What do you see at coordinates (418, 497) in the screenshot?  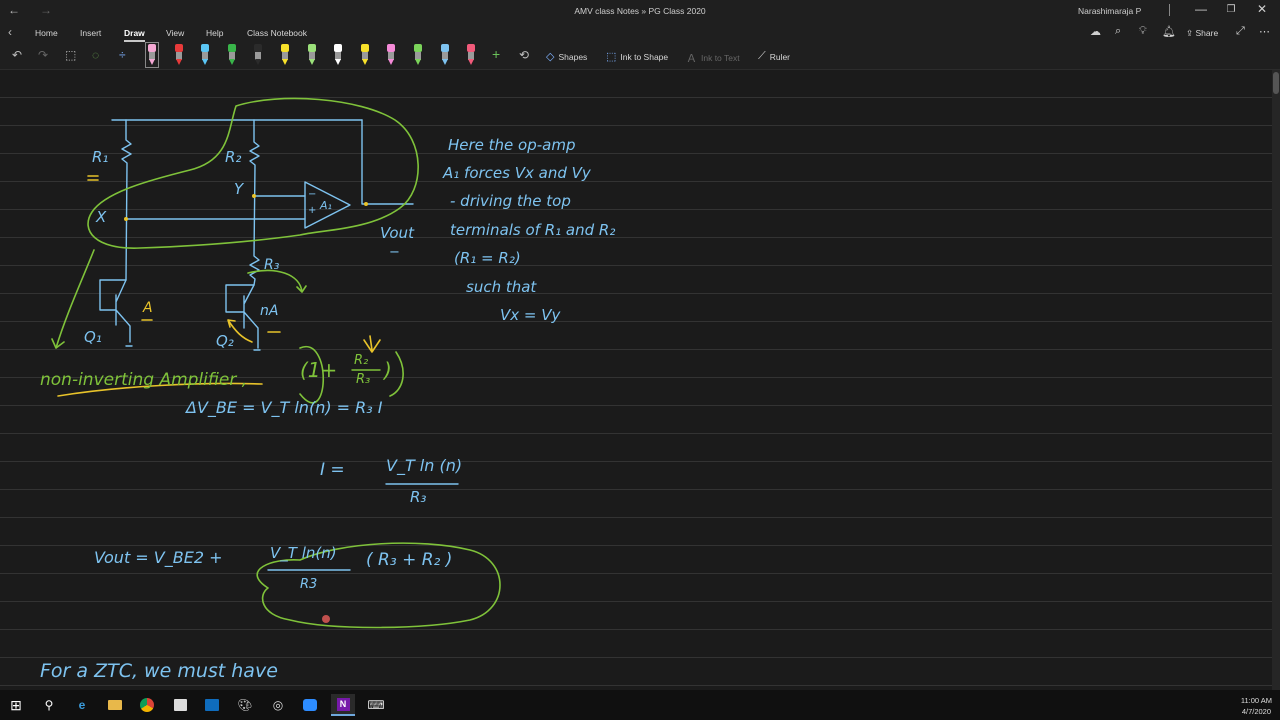 I see `equation-i-denominator: R₃` at bounding box center [418, 497].